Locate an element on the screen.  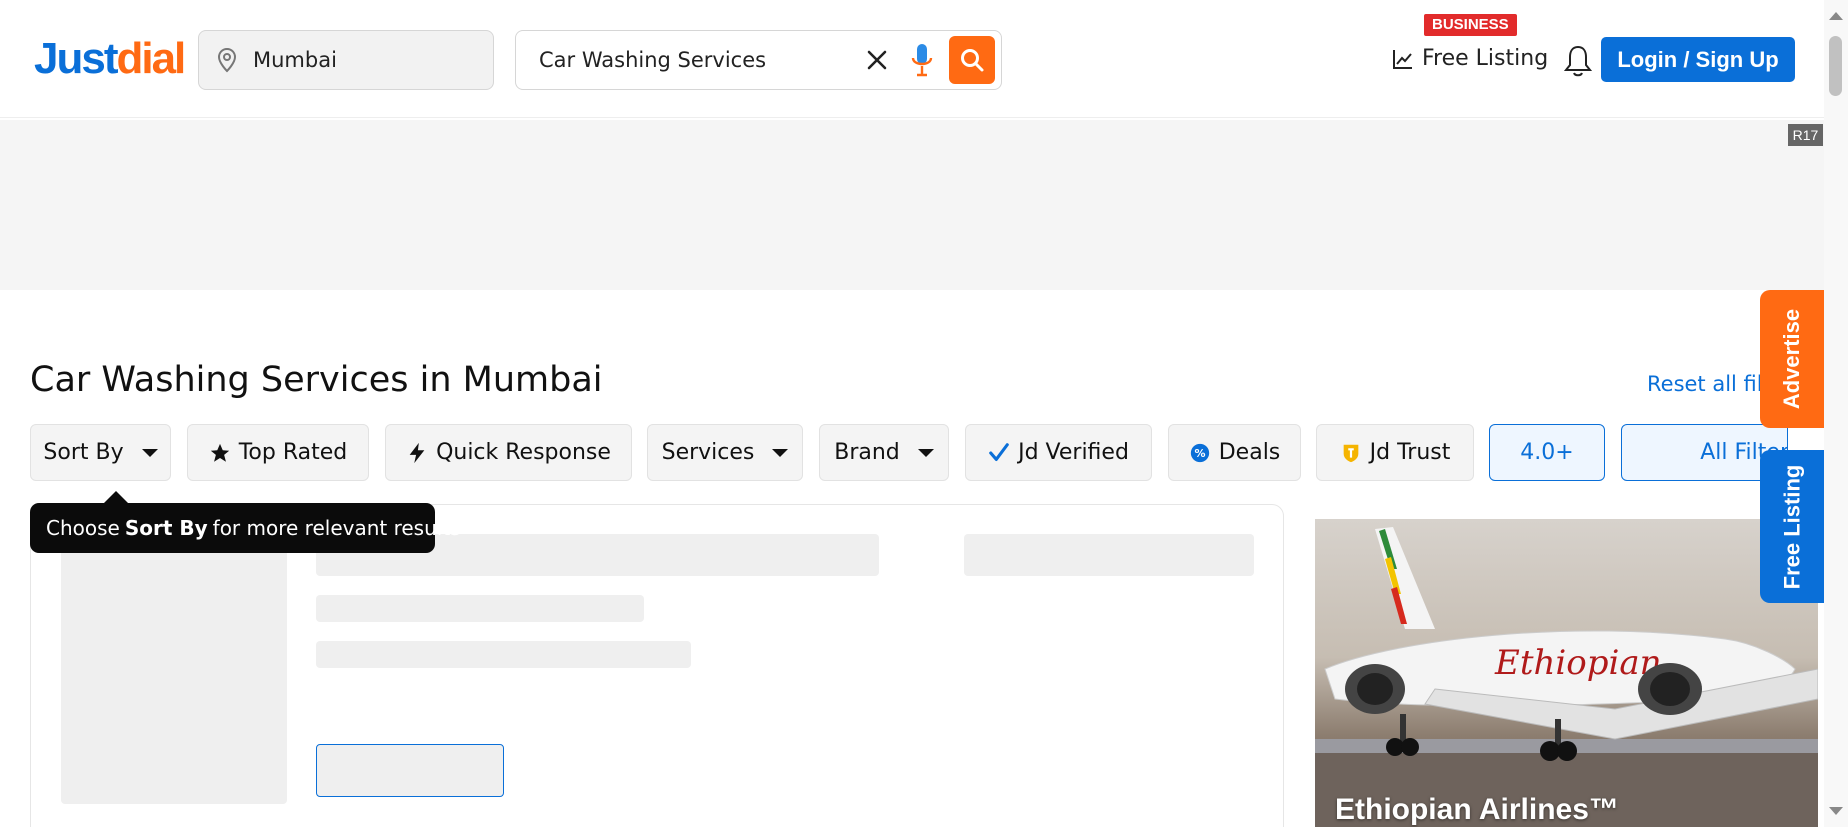
filter-services: Services is located at coordinates (725, 452).